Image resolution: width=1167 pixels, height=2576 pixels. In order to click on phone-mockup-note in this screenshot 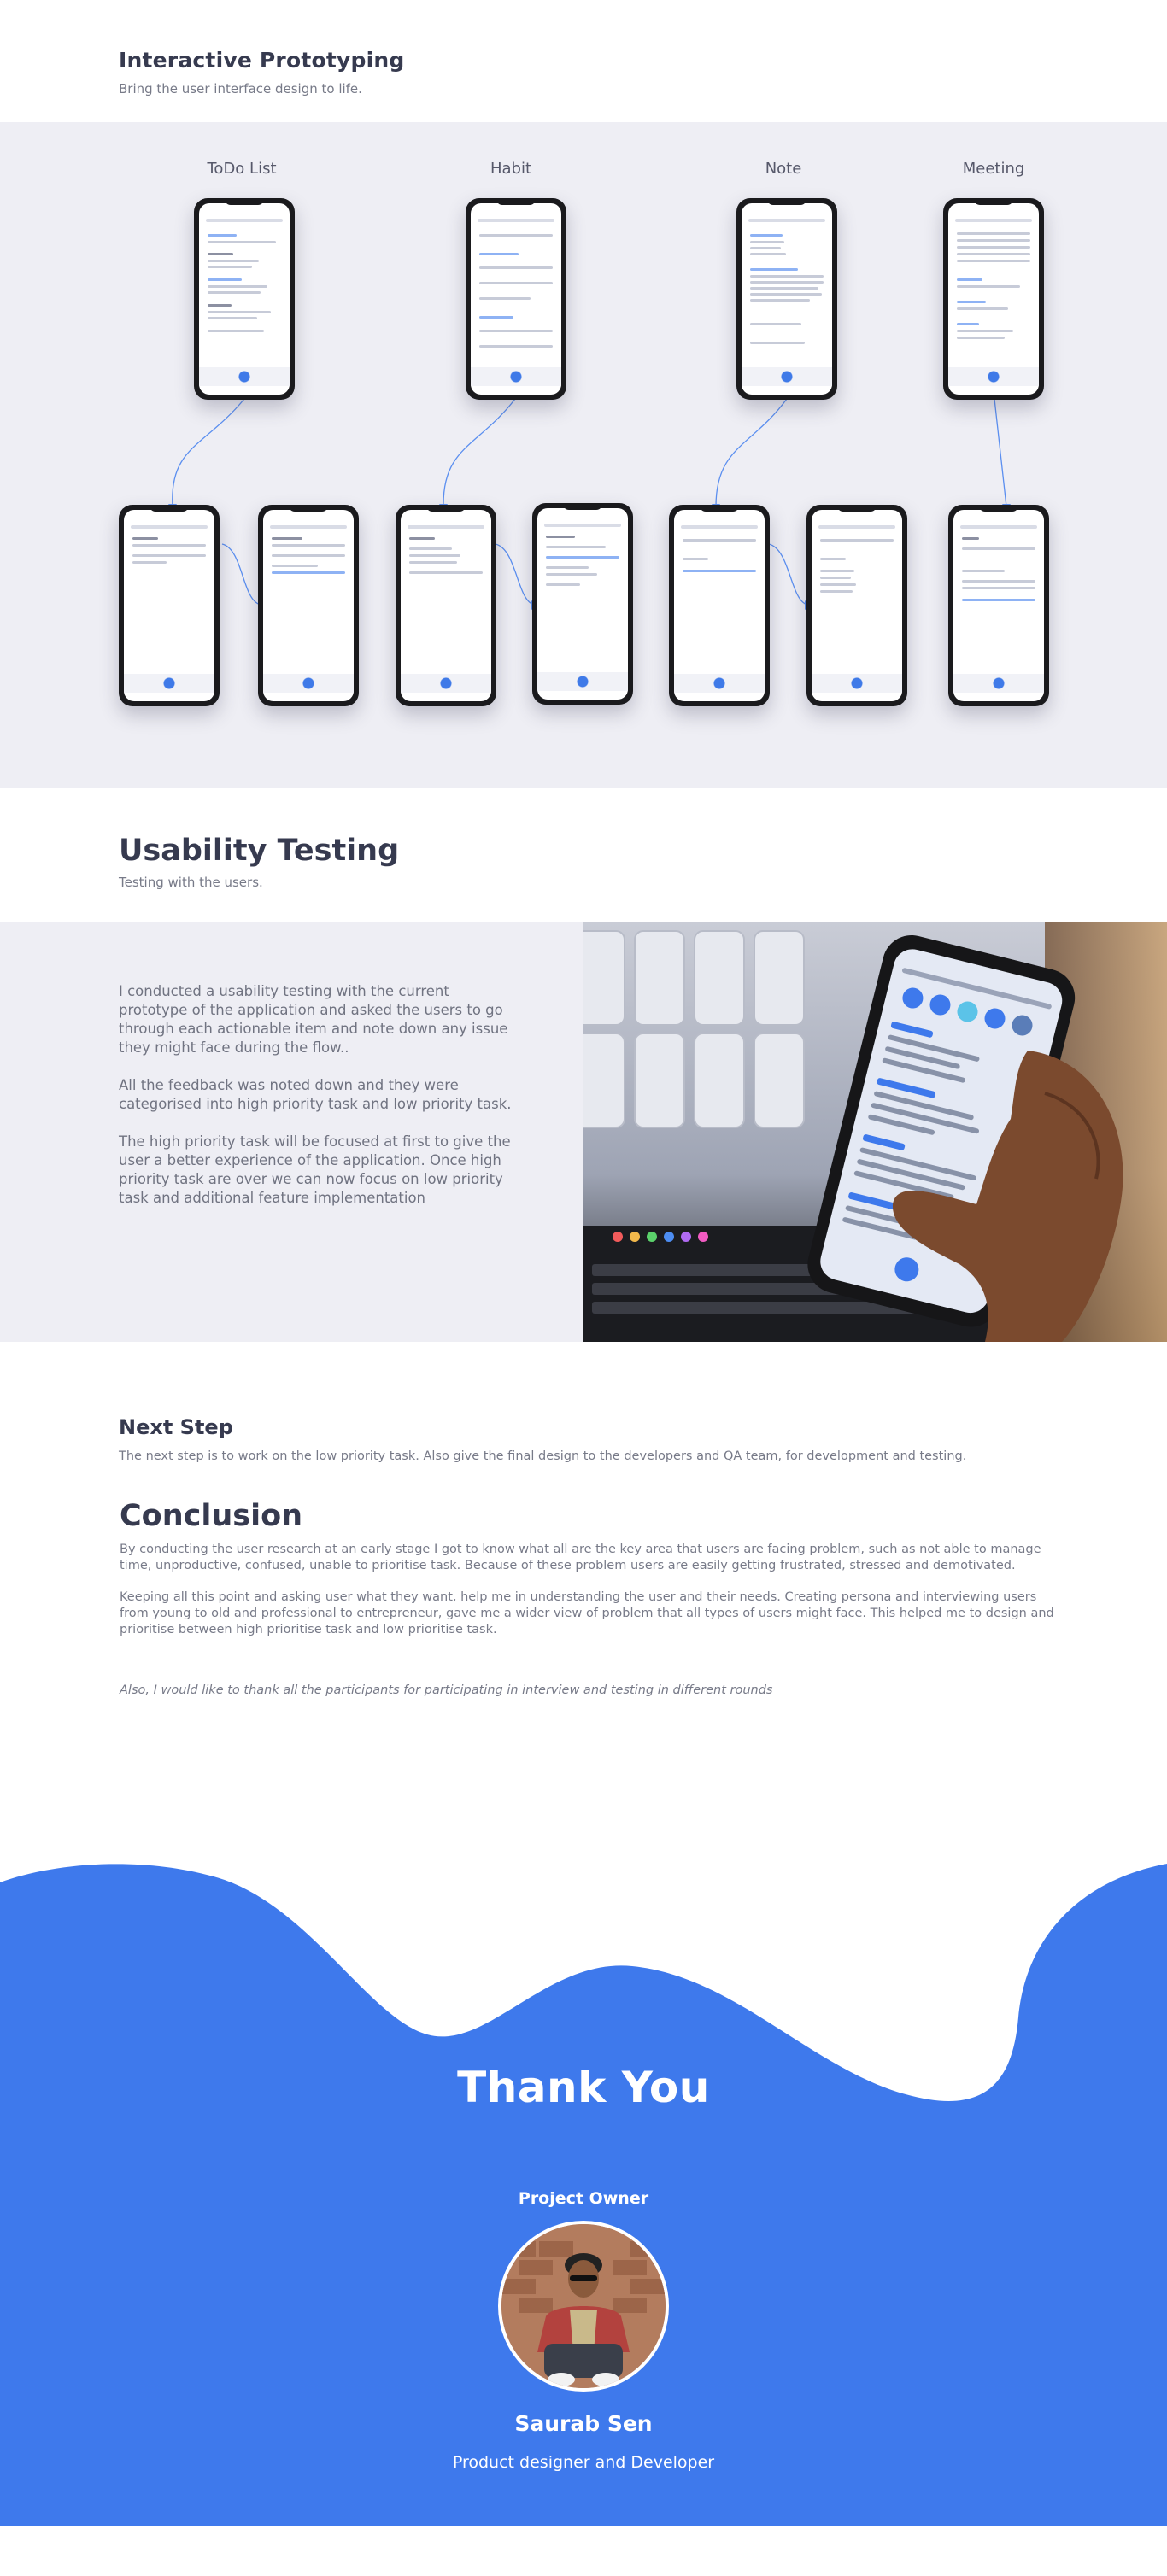, I will do `click(786, 299)`.